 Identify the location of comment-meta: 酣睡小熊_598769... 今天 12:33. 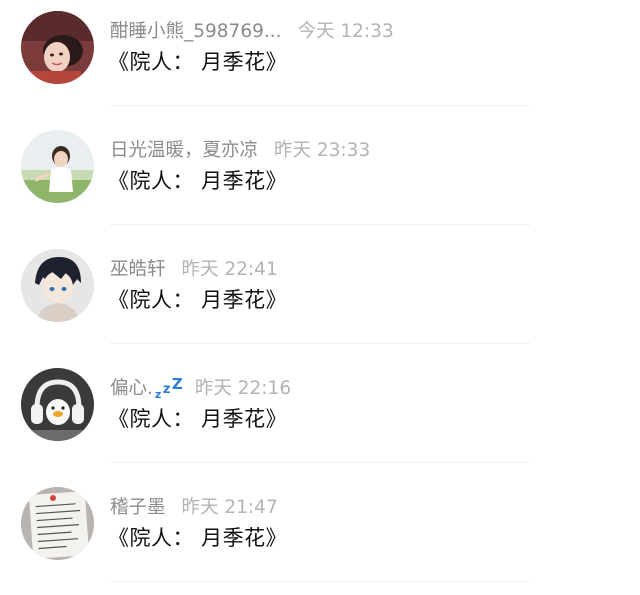
(252, 32).